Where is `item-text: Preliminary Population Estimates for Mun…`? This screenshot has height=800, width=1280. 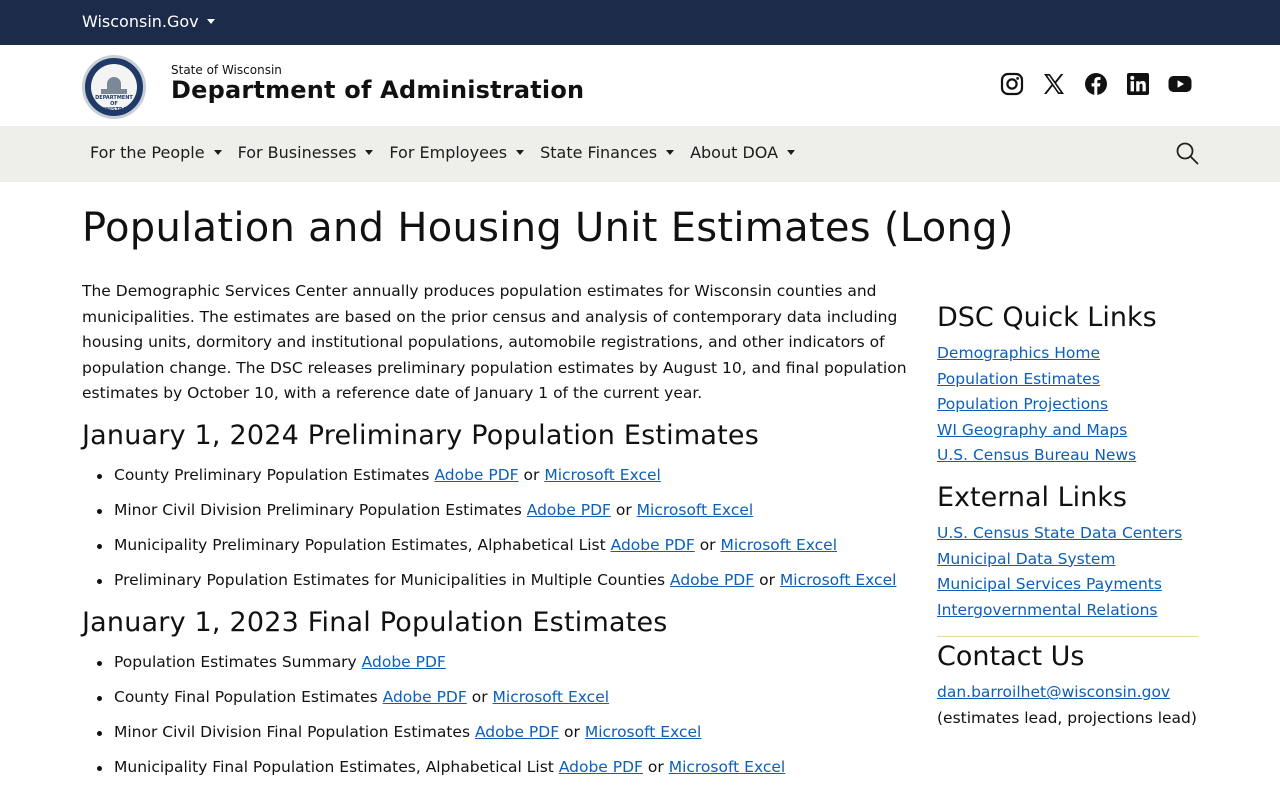
item-text: Preliminary Population Estimates for Mun… is located at coordinates (390, 580).